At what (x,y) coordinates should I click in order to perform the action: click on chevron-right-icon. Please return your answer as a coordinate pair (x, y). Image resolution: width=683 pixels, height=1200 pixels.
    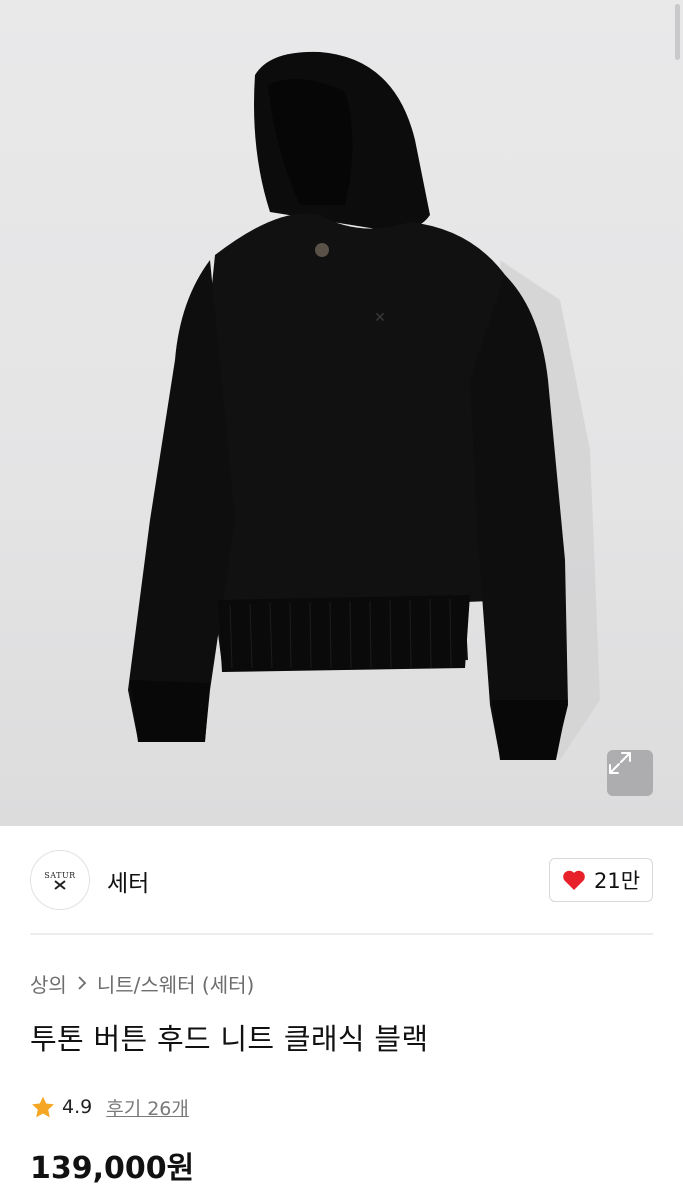
    Looking at the image, I should click on (82, 983).